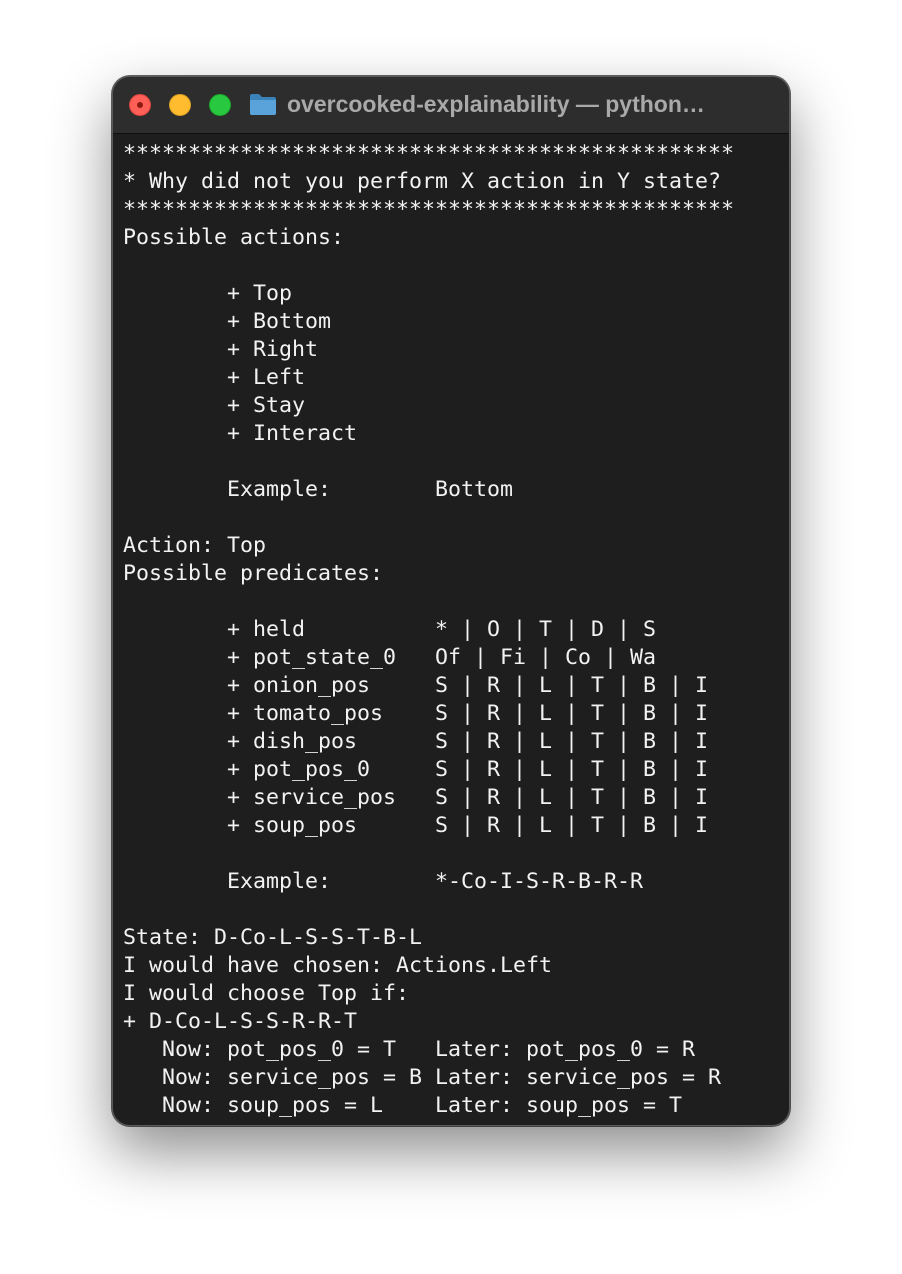 Image resolution: width=902 pixels, height=1274 pixels. Describe the element at coordinates (383, 881) in the screenshot. I see `terminal-line: Example: *-Co-I-S-R-B-R-R` at that location.